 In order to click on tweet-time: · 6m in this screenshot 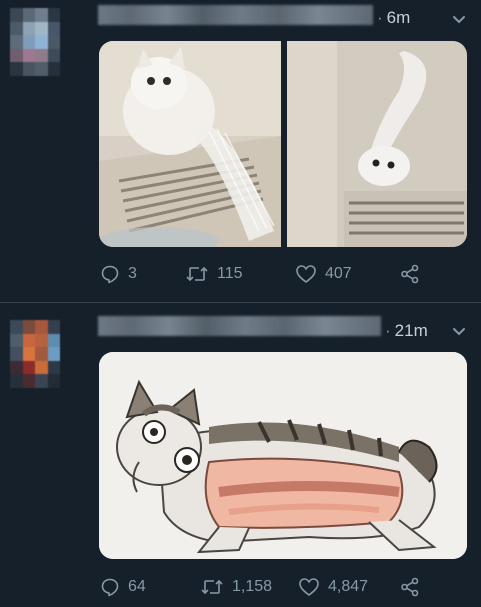, I will do `click(393, 18)`.